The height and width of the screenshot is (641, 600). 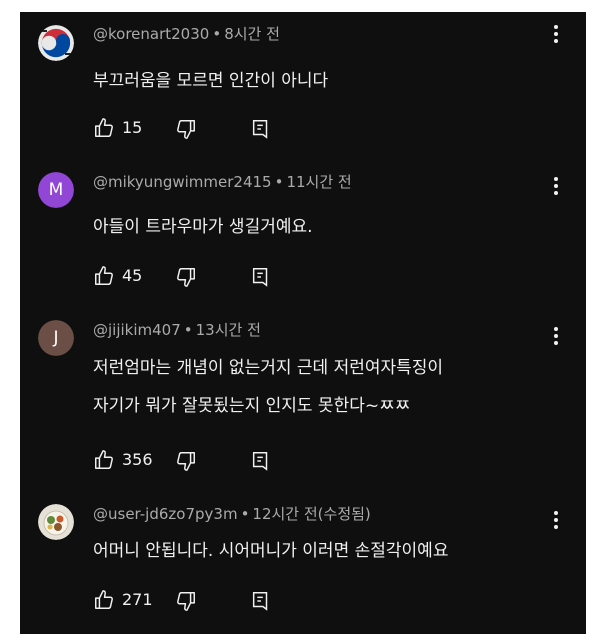 What do you see at coordinates (182, 182) in the screenshot?
I see `comment-author: @mikyungwimmer2415` at bounding box center [182, 182].